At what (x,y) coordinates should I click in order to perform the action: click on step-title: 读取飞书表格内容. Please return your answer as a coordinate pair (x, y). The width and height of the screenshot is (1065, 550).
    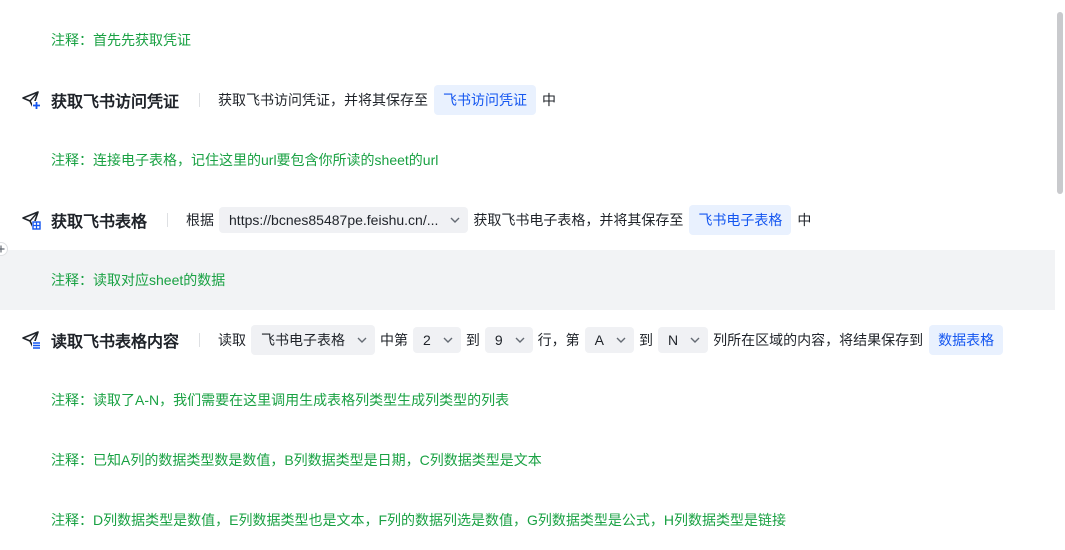
    Looking at the image, I should click on (115, 342).